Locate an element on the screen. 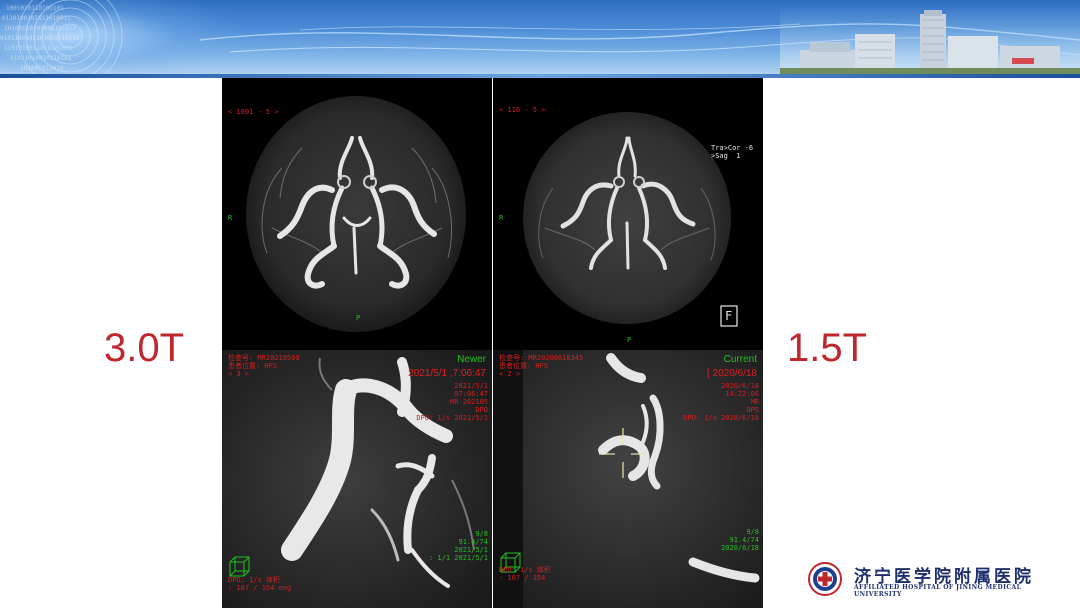  label-1-5t: 1.5T is located at coordinates (827, 348).